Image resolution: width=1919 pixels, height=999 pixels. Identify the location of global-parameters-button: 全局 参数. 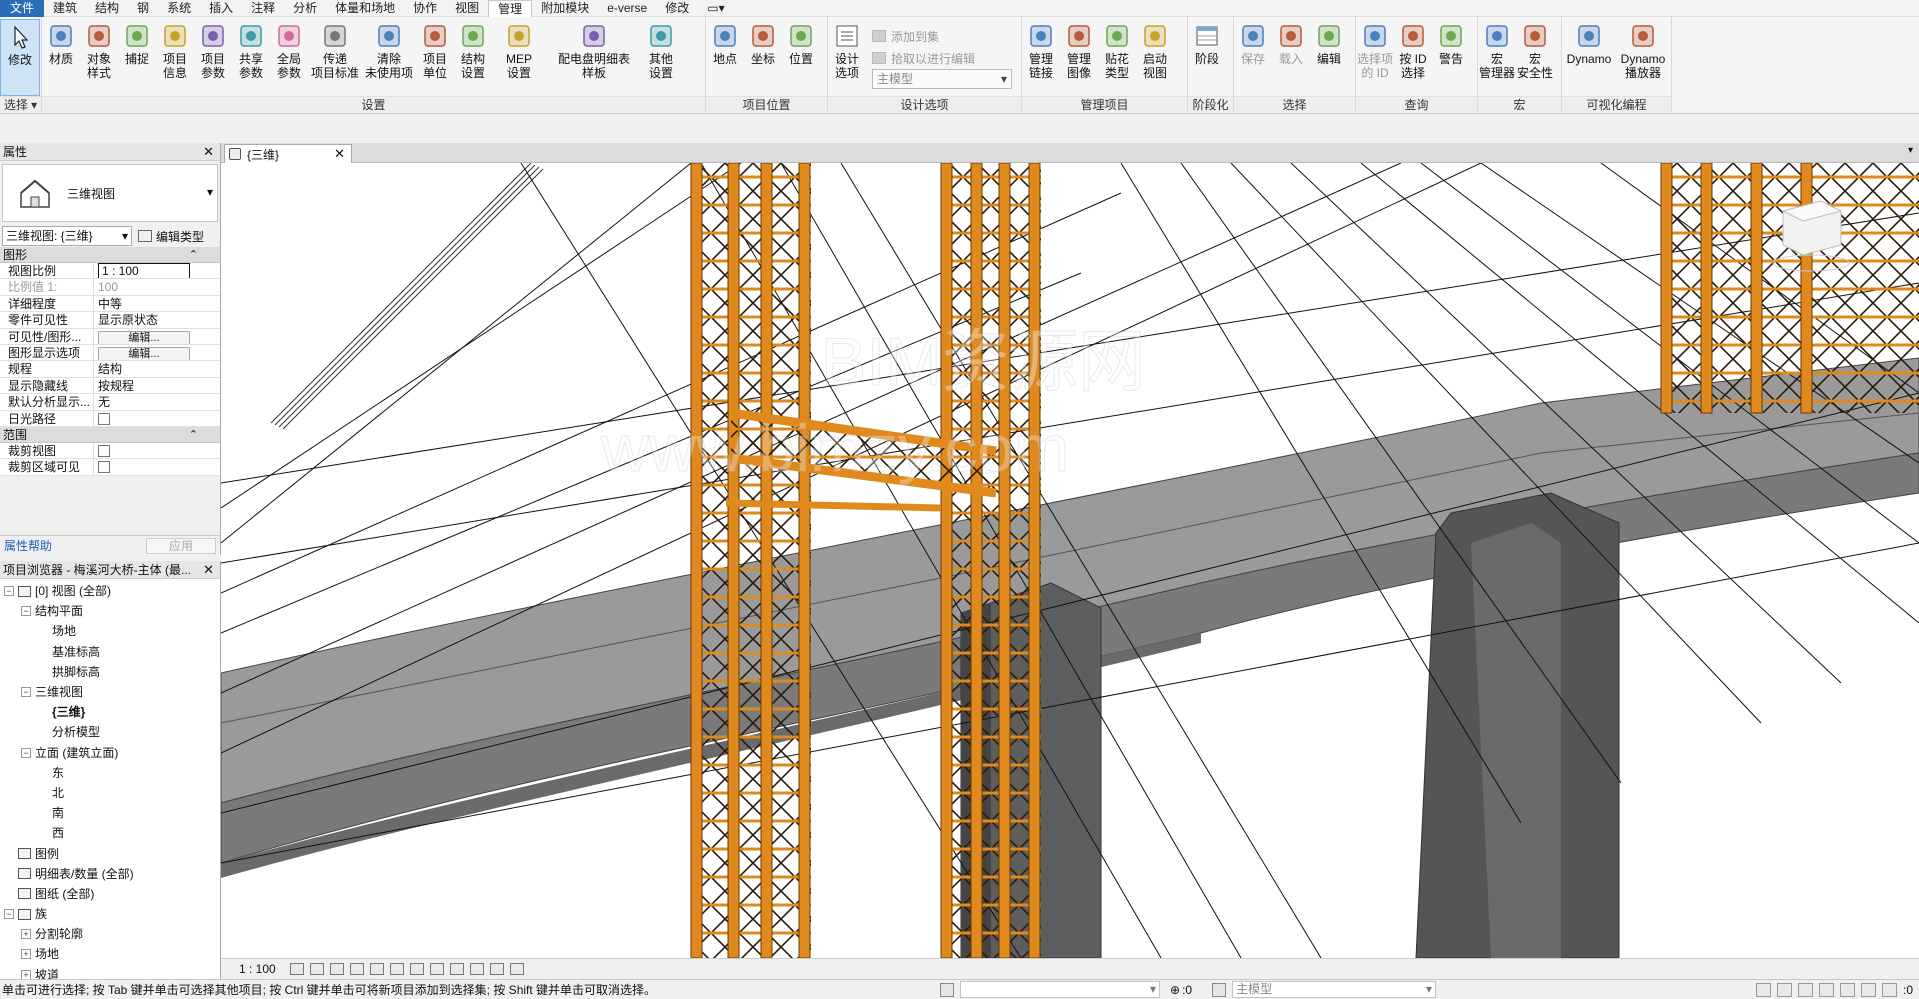
(289, 57).